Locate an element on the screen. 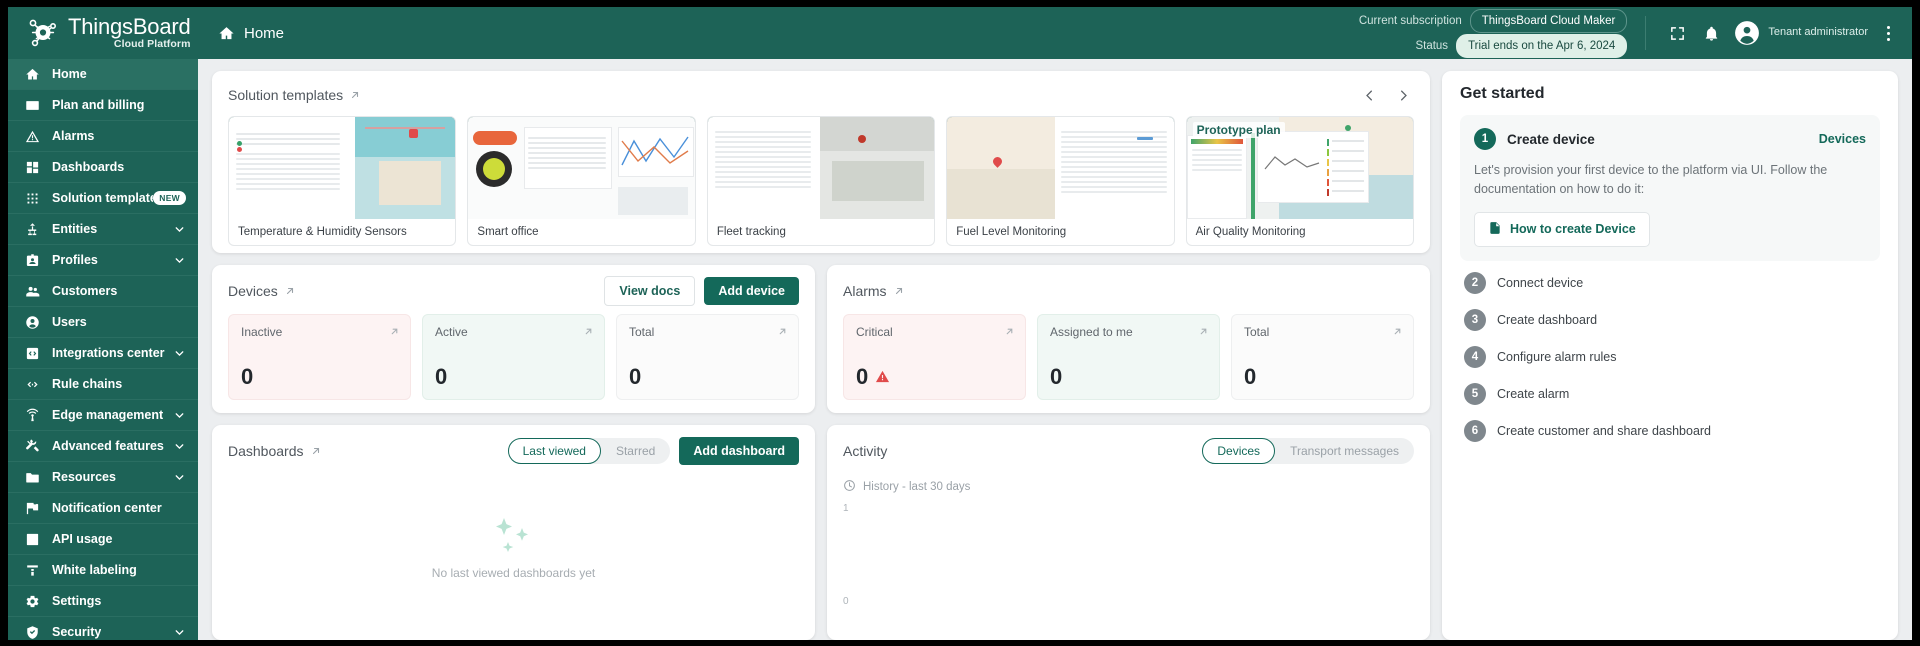  activity-axis-top: 1 is located at coordinates (846, 508).